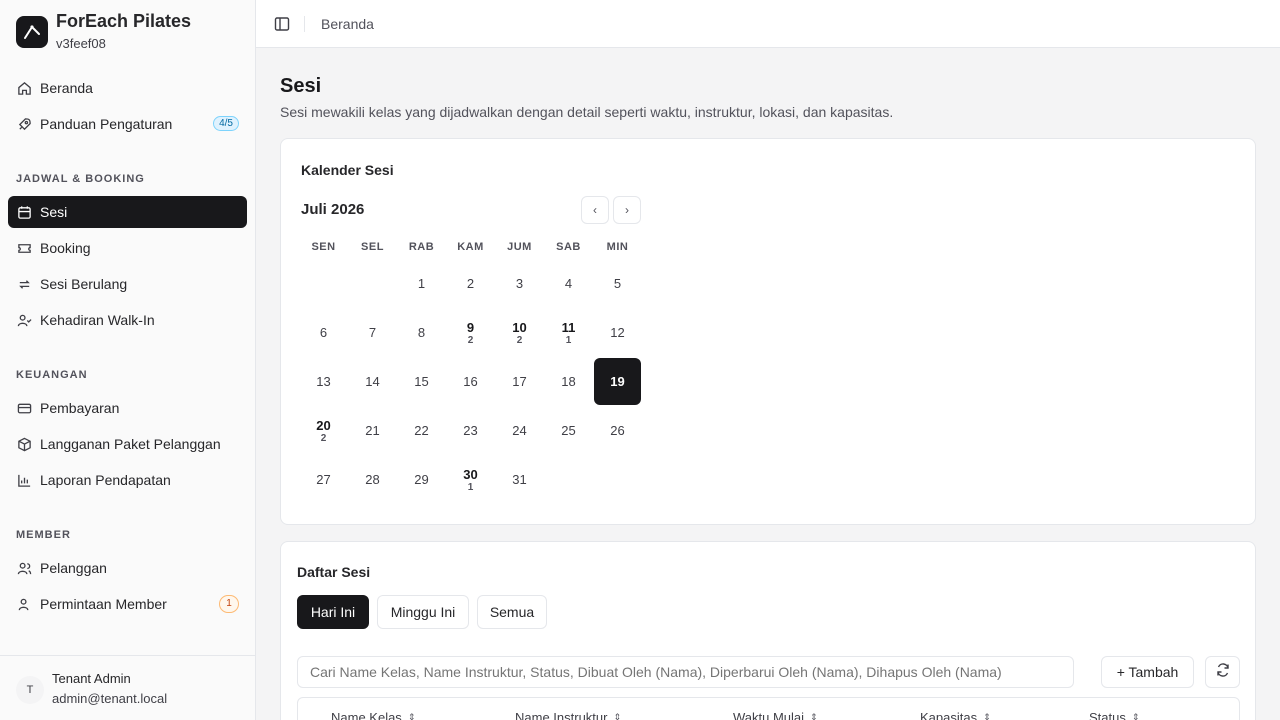 This screenshot has width=1280, height=720. I want to click on tab-all: Semua, so click(512, 612).